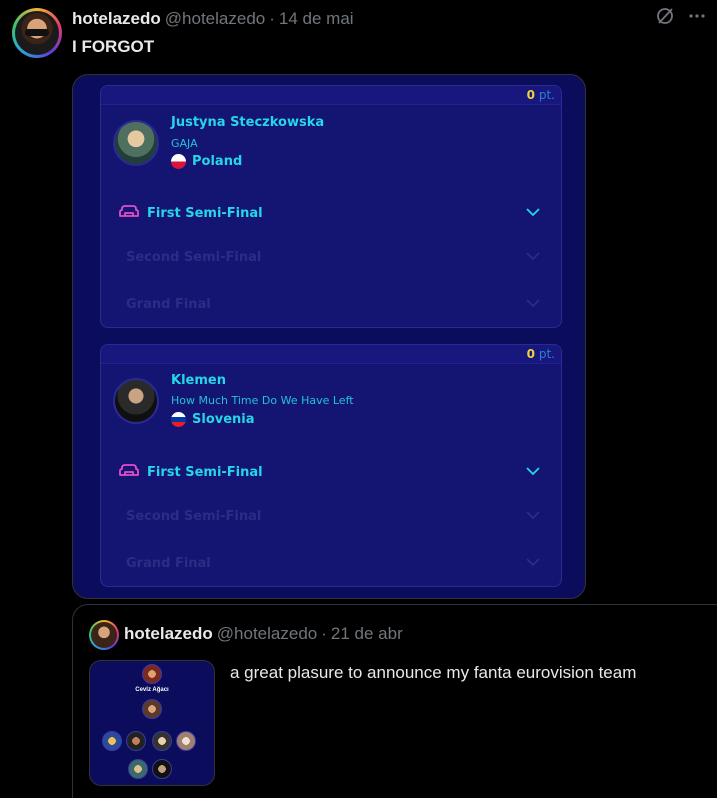 The image size is (717, 798). Describe the element at coordinates (178, 161) in the screenshot. I see `poland-flag-icon` at that location.